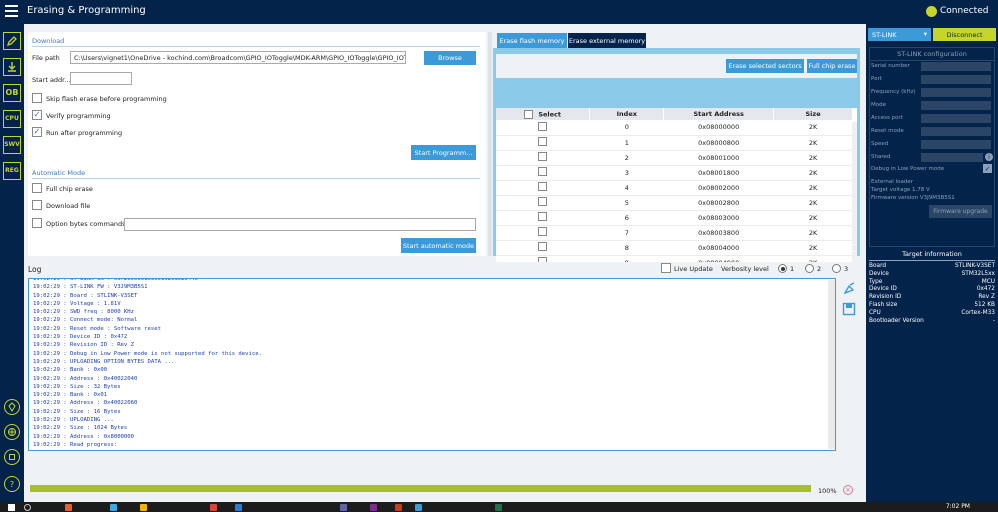 The height and width of the screenshot is (512, 998). Describe the element at coordinates (12, 41) in the screenshot. I see `sidebar-item-memory-edit` at that location.